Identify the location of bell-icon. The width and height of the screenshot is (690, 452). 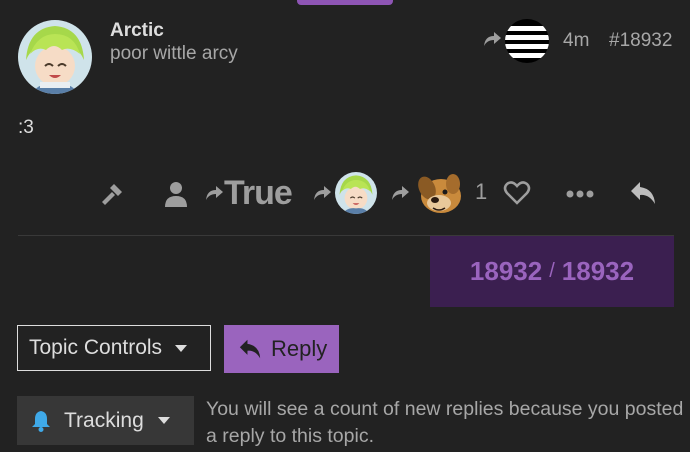
(41, 421).